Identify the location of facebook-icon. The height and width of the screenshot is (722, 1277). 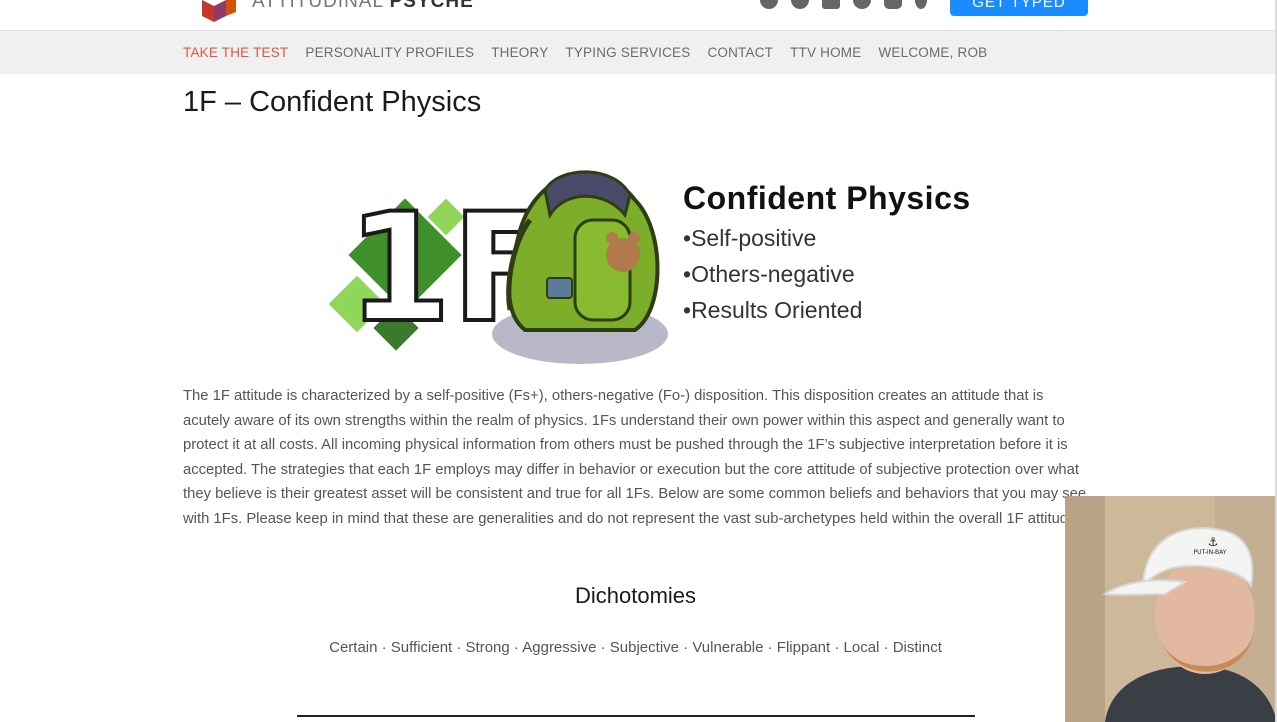
(800, 4).